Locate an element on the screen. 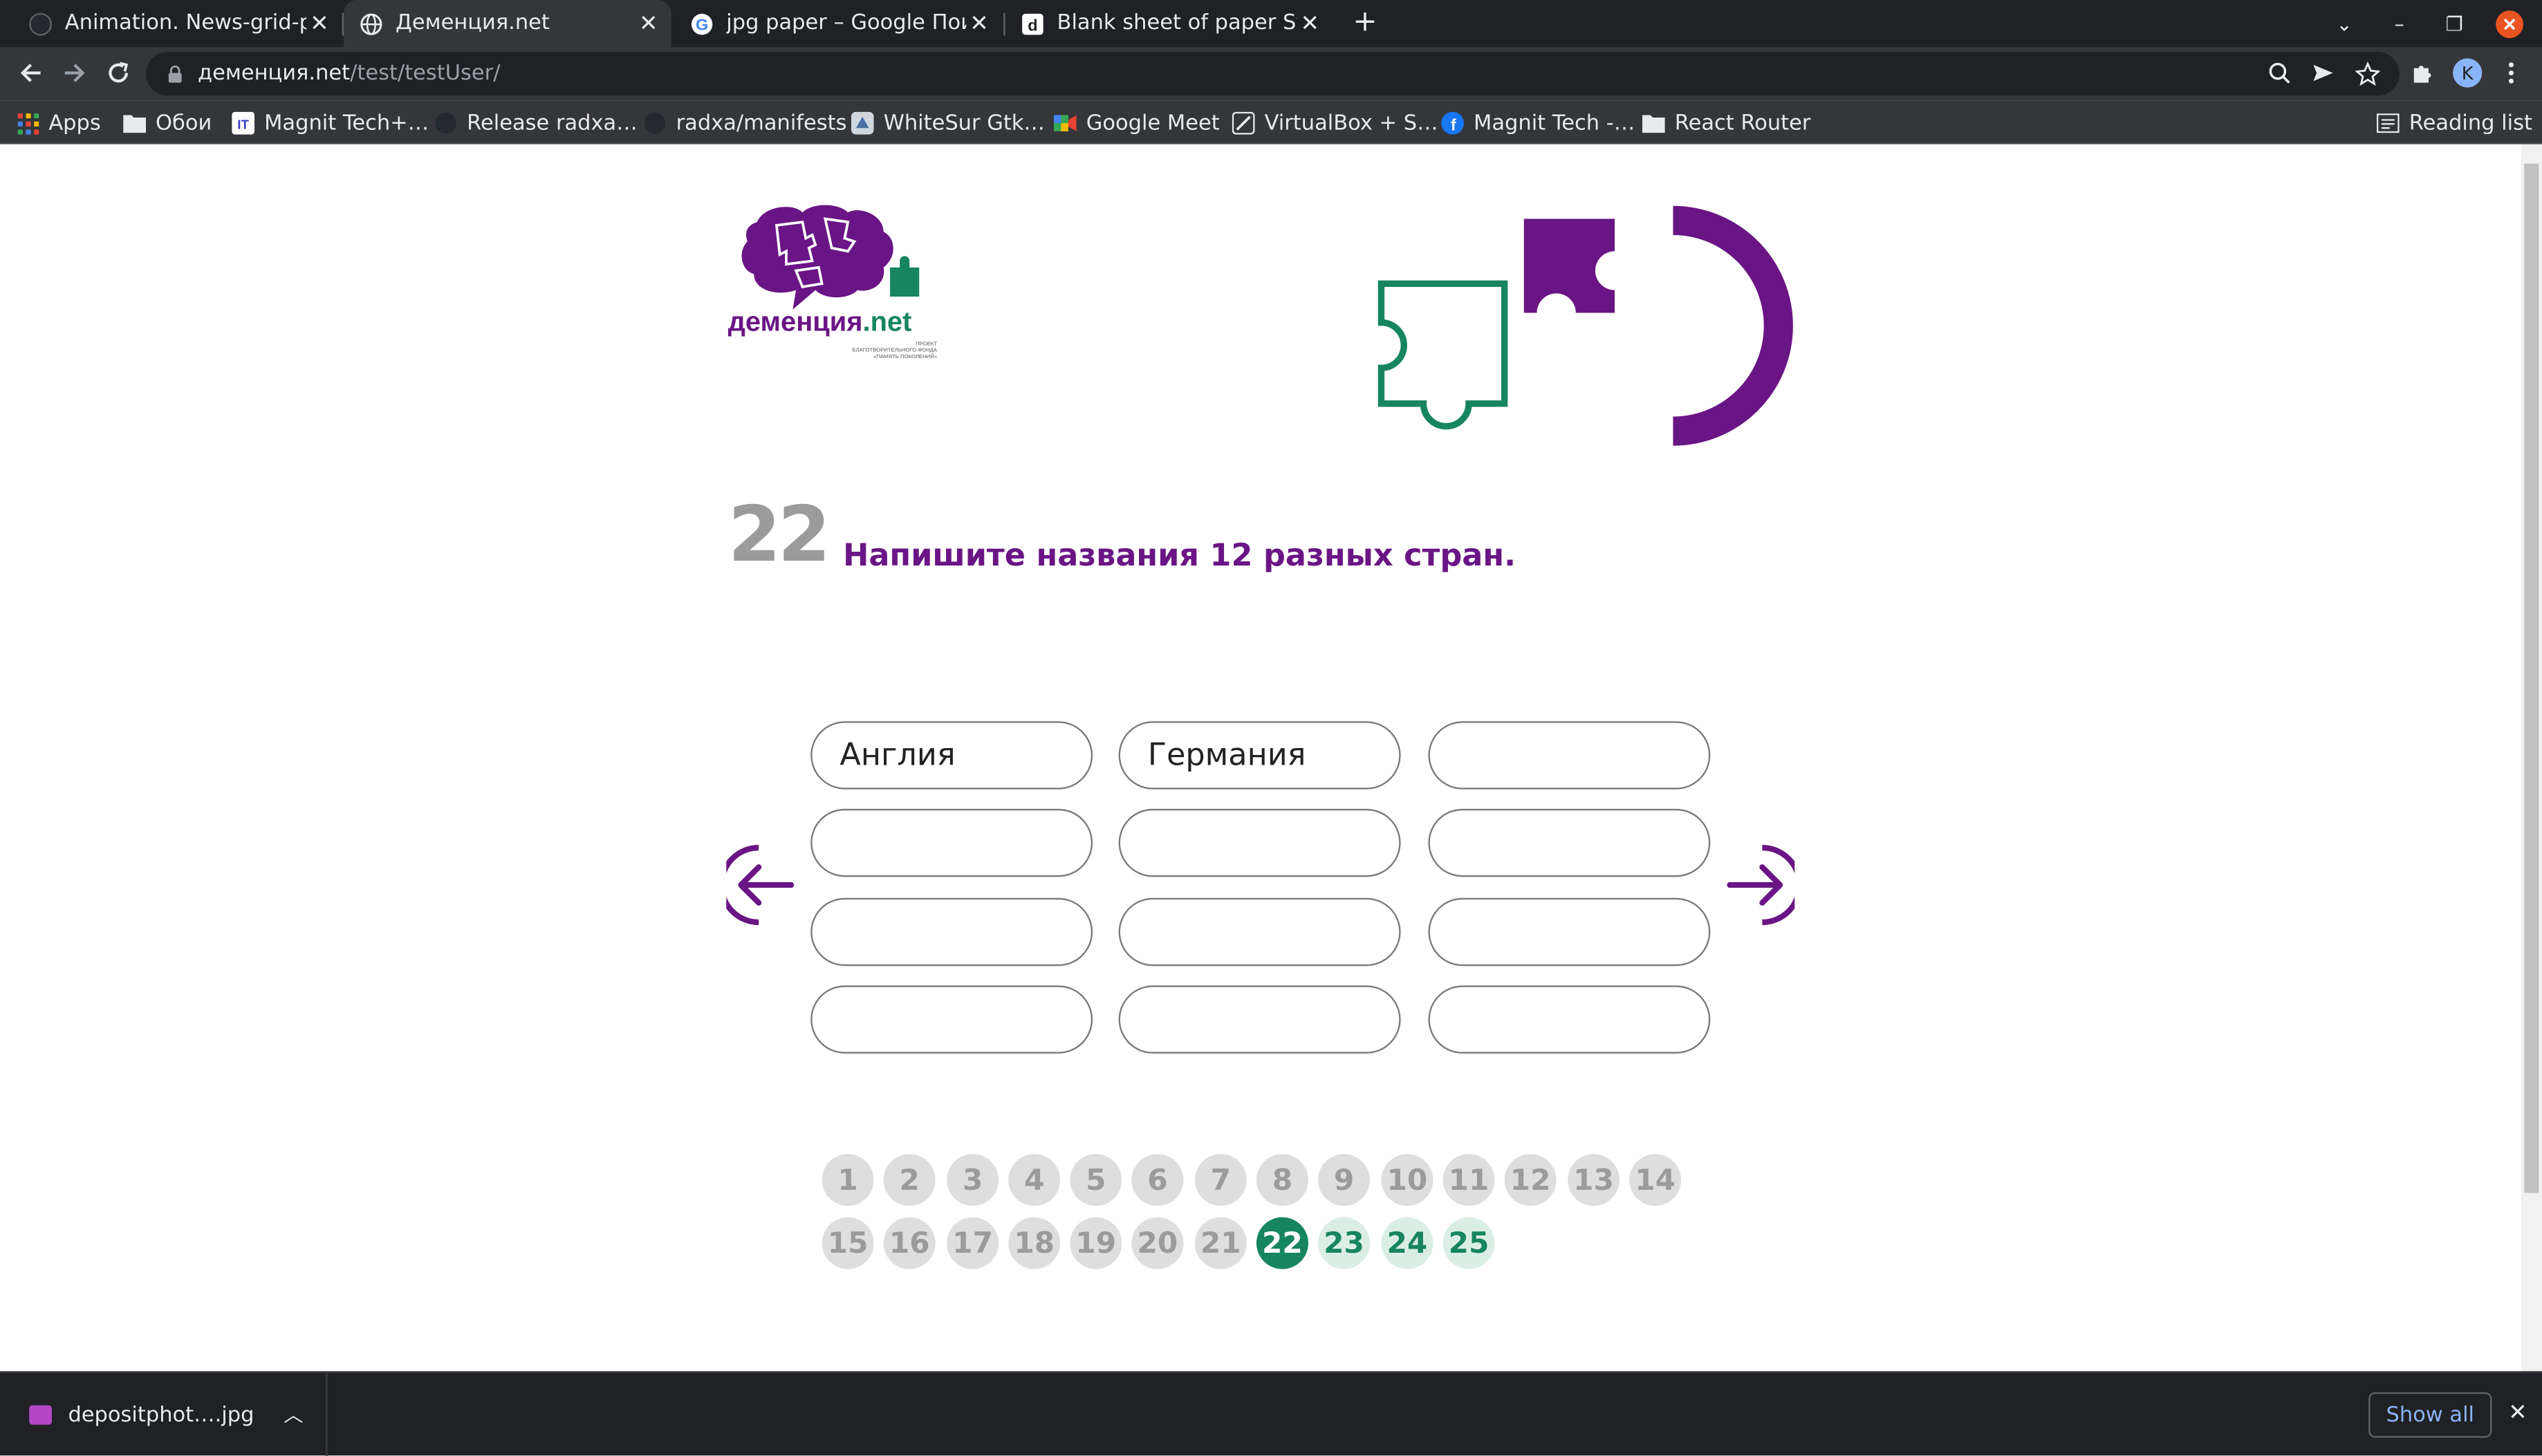 The image size is (2542, 1456). browser-toolbar: деменция.net/test/testUser/ K is located at coordinates (1271, 73).